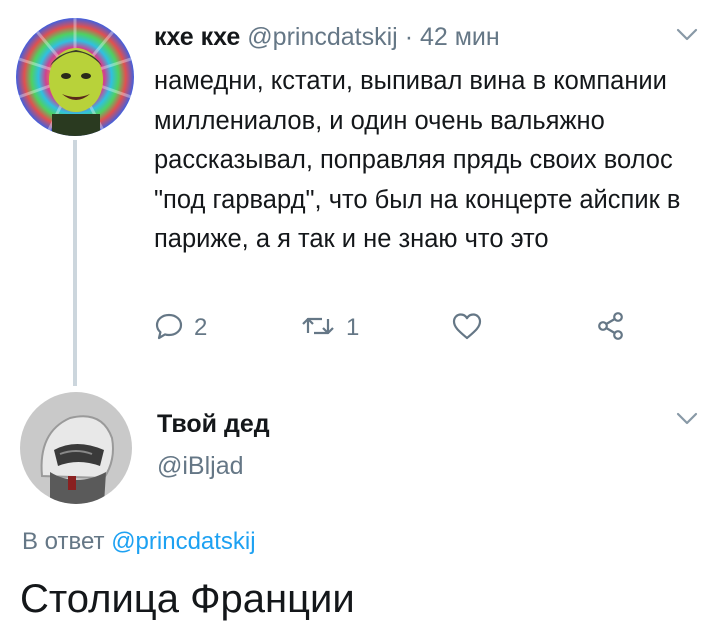 This screenshot has width=720, height=636. I want to click on author-name: Твой дед, so click(213, 424).